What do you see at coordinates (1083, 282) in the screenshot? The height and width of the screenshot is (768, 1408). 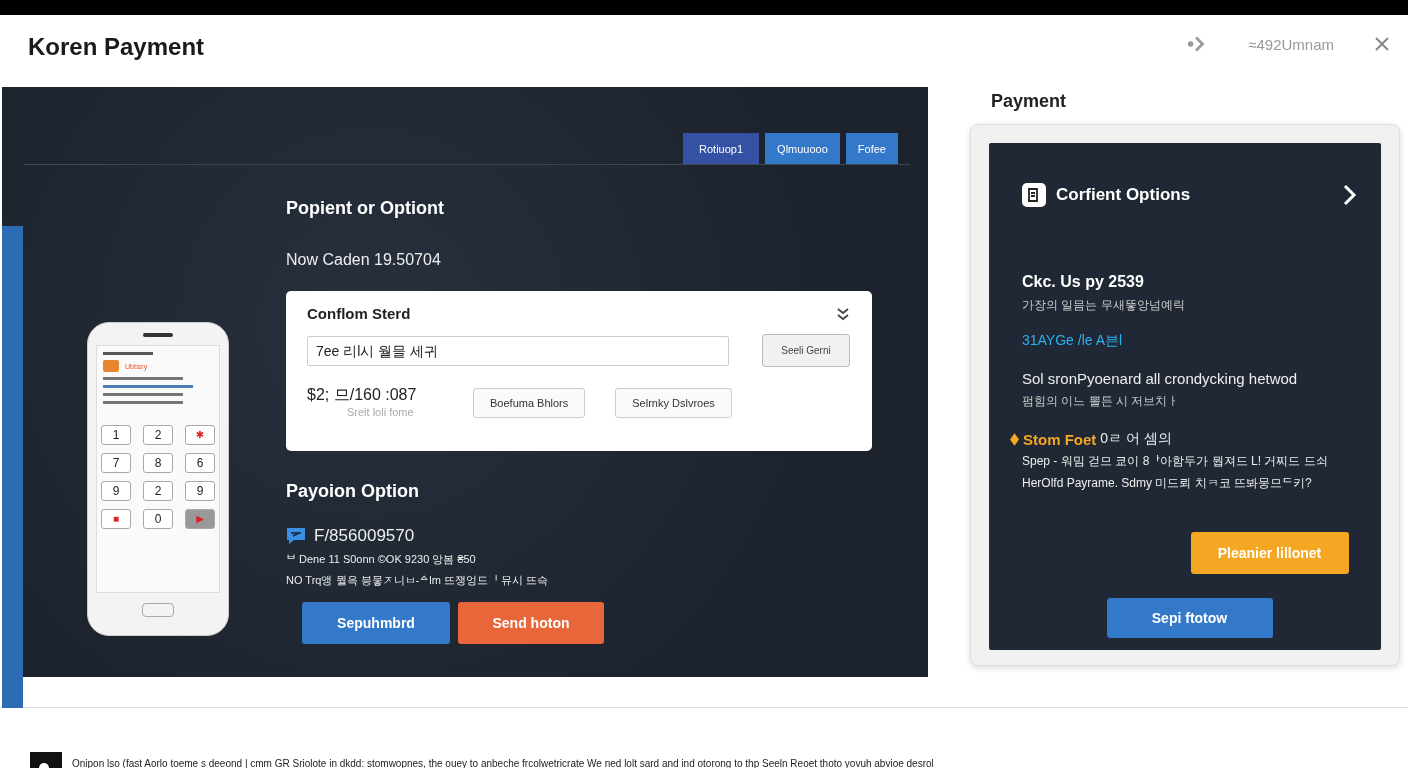 I see `plan-label: Ckc. Us py 2539` at bounding box center [1083, 282].